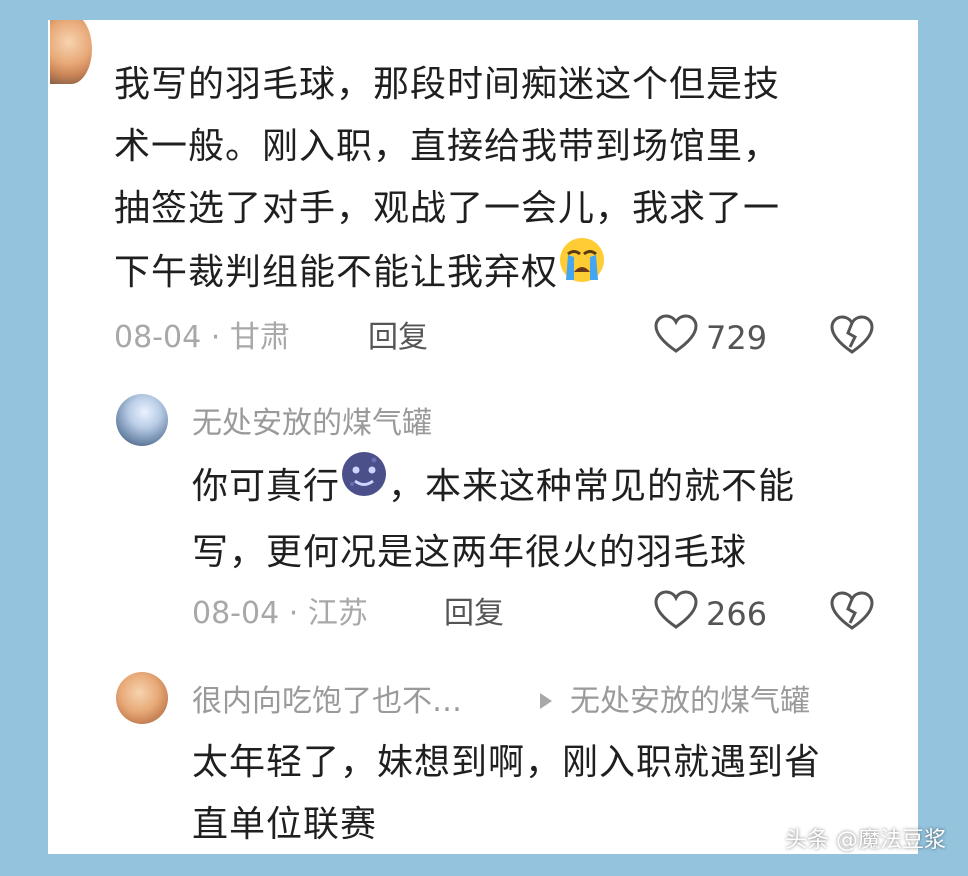 The height and width of the screenshot is (876, 968). Describe the element at coordinates (737, 338) in the screenshot. I see `like-count: 729` at that location.